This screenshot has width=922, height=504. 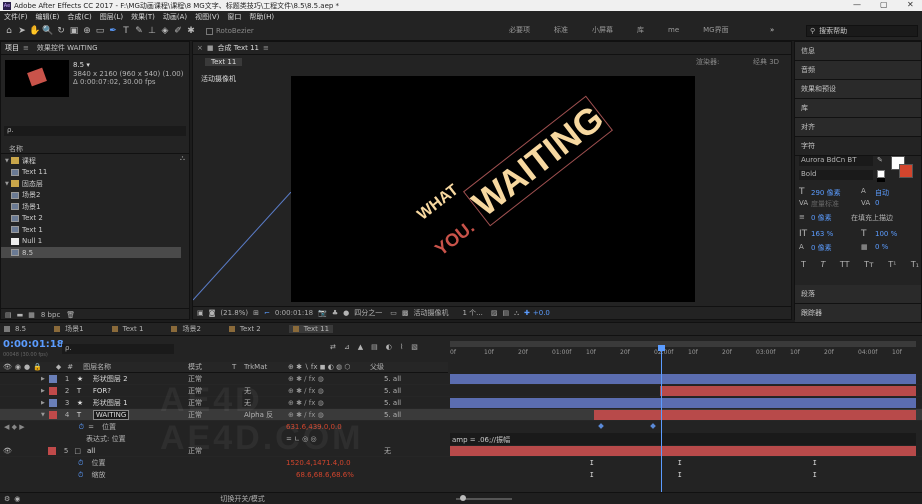 I want to click on project-item: Text 2, so click(x=91, y=218).